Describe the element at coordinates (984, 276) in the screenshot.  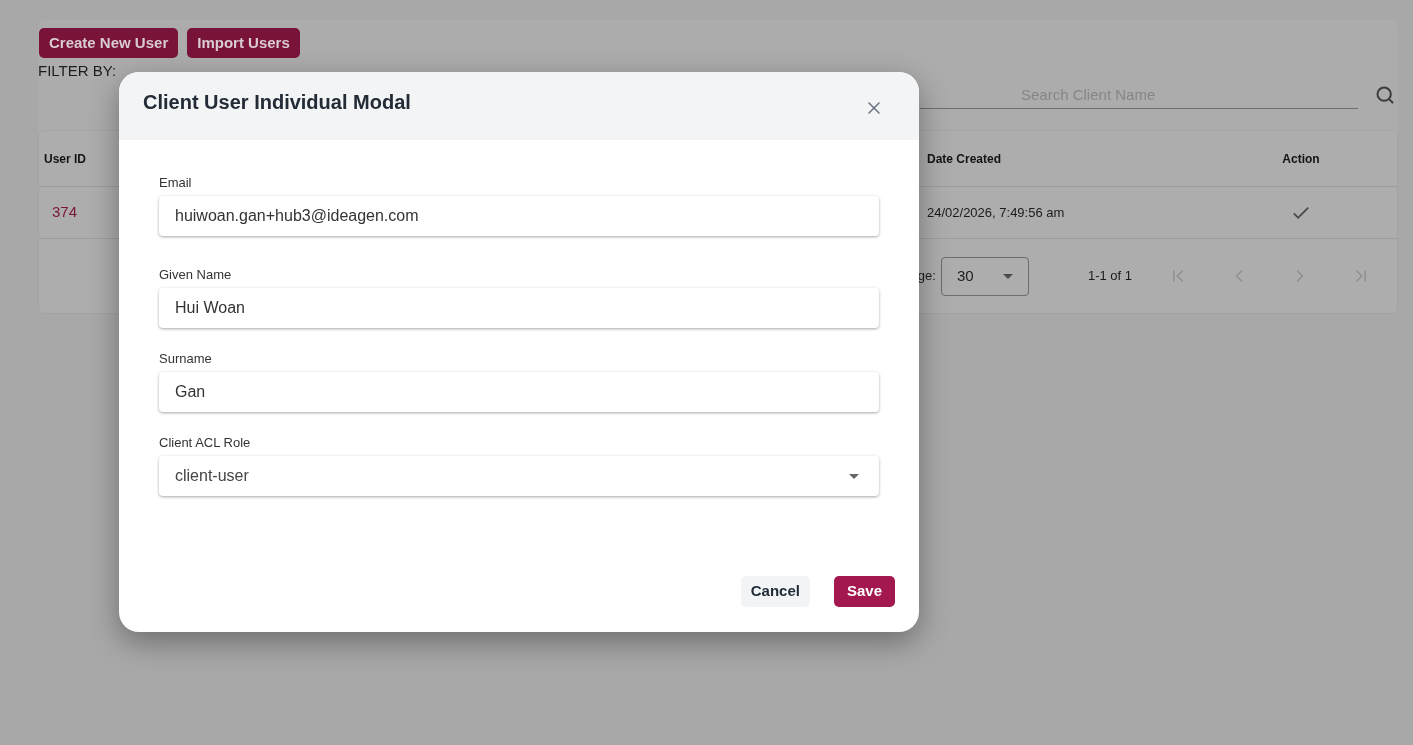
I see `rows-per-page-select: 30` at that location.